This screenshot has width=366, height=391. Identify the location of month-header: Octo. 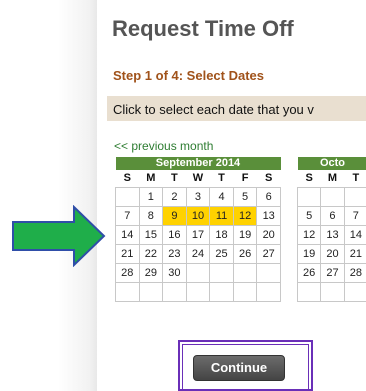
(331, 163).